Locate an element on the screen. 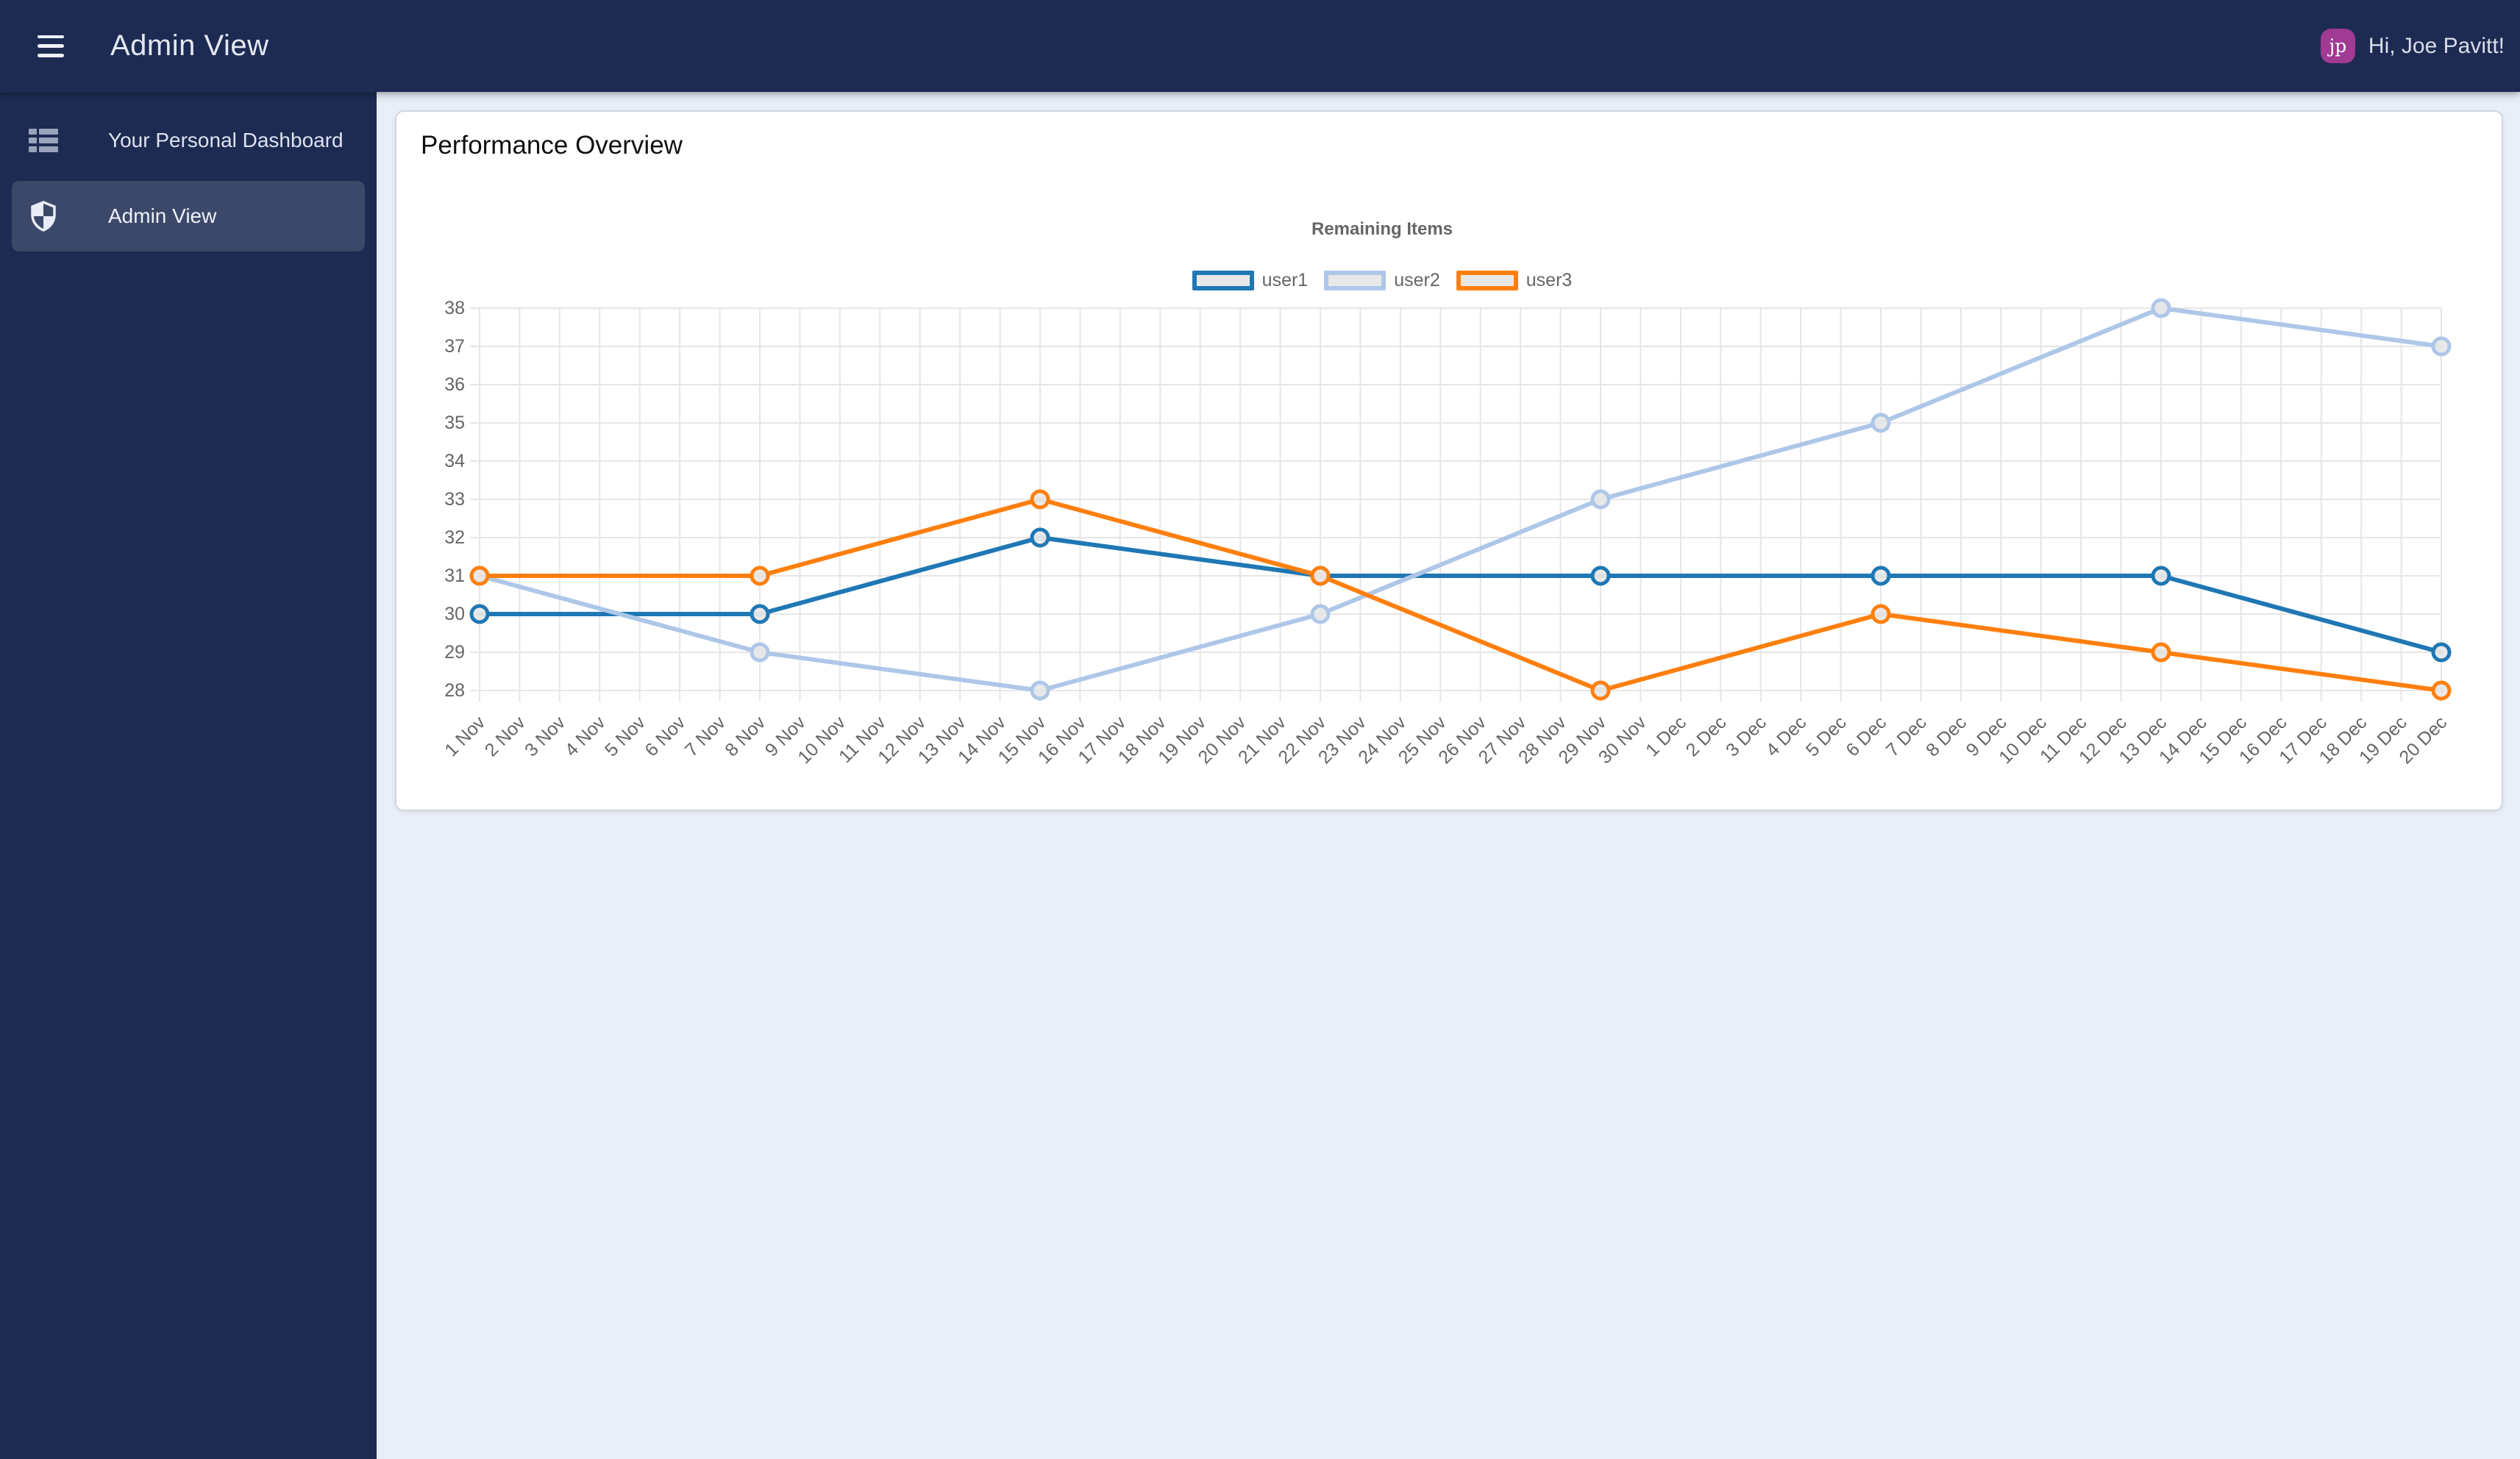  navbar-user-area: jp Hi, Joe Pavitt! is located at coordinates (2413, 46).